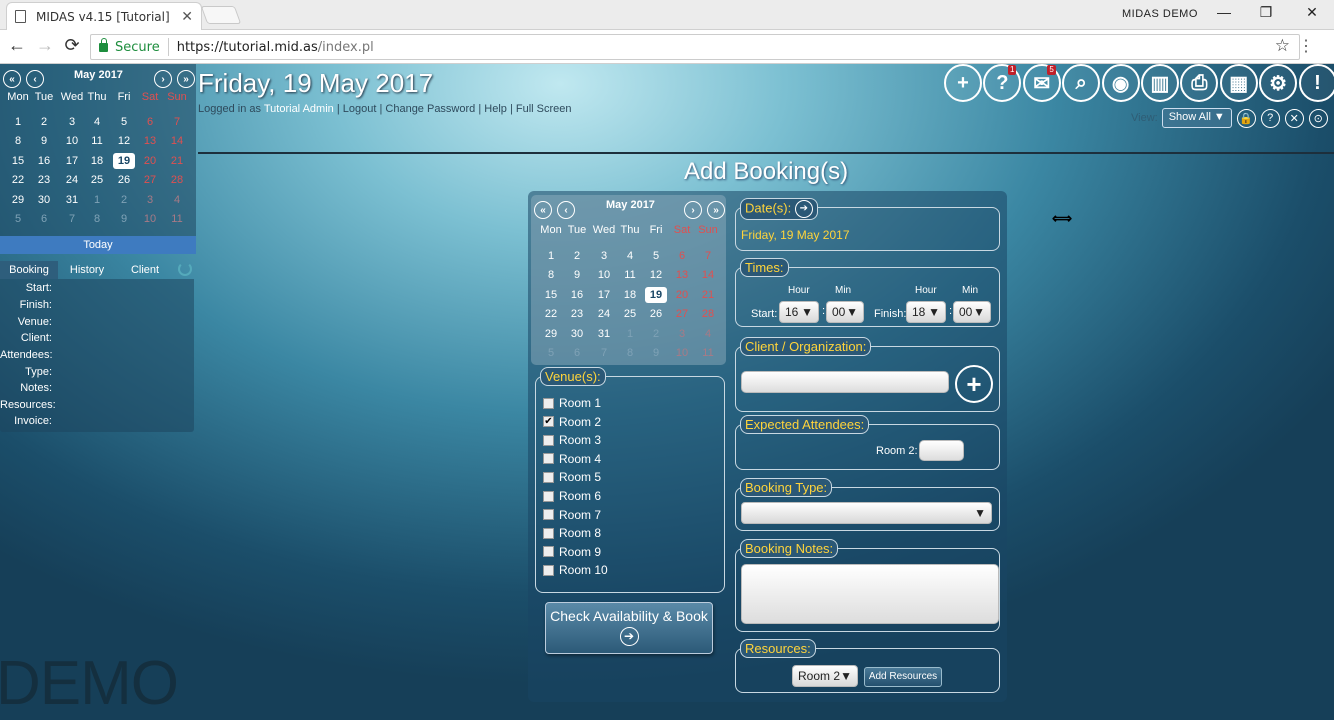 The image size is (1334, 720). I want to click on logout-link: Logout, so click(360, 109).